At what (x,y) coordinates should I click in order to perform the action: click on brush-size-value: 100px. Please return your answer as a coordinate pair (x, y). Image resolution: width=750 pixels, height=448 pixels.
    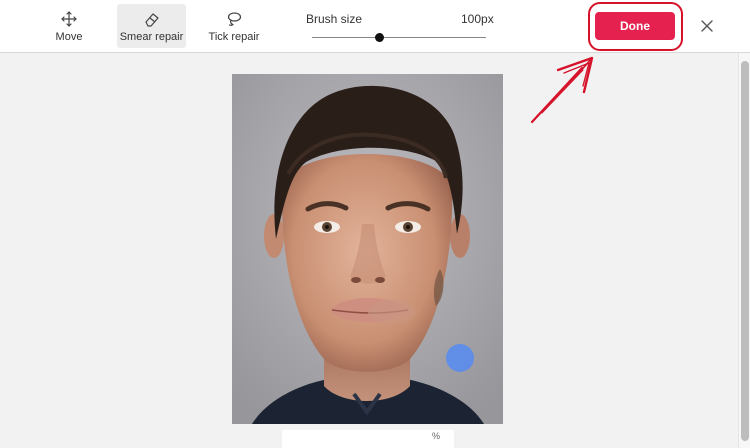
    Looking at the image, I should click on (477, 19).